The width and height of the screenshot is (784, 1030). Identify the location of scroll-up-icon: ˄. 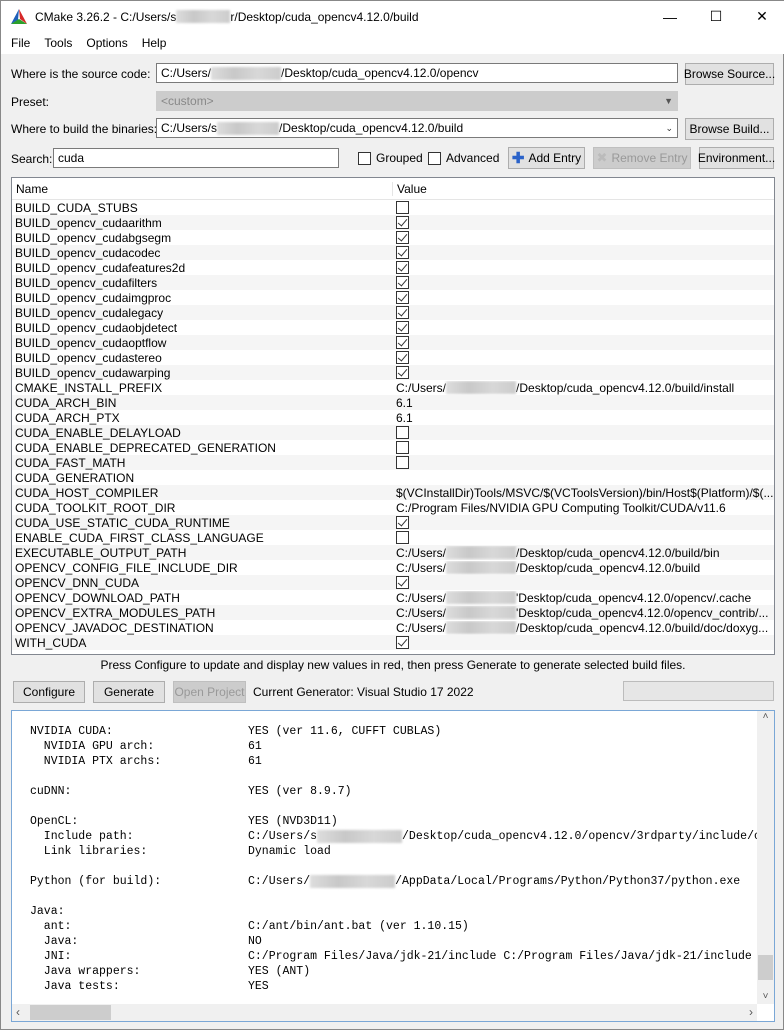
(765, 716).